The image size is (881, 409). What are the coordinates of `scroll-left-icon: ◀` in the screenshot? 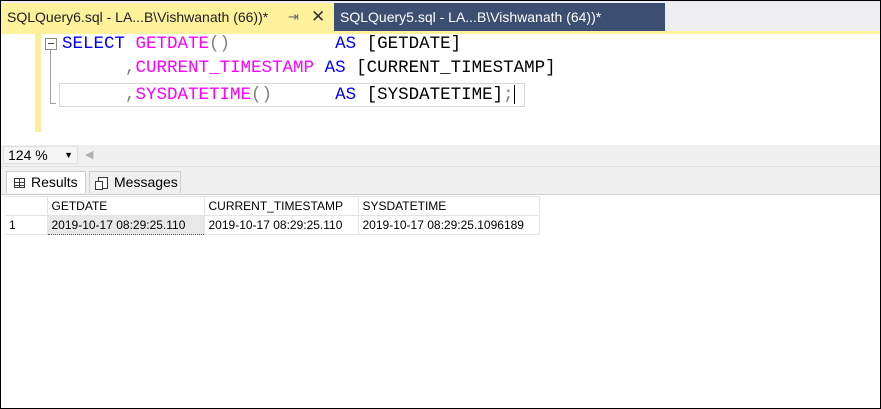 It's located at (89, 154).